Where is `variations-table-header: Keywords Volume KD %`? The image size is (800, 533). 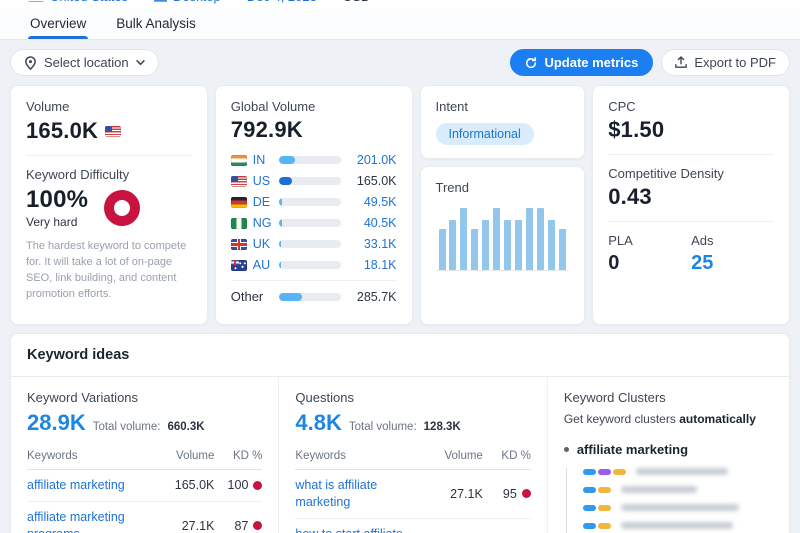 variations-table-header: Keywords Volume KD % is located at coordinates (145, 460).